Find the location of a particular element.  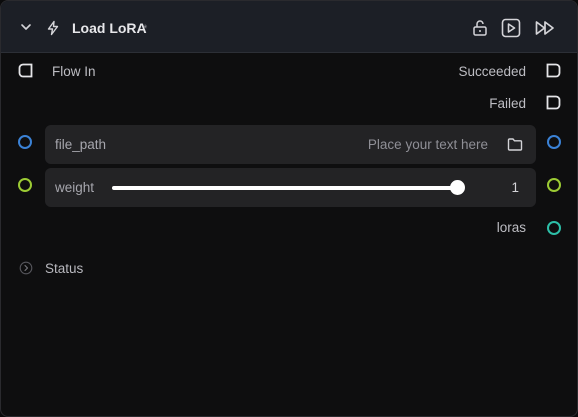

run-from-here-icon is located at coordinates (545, 28).